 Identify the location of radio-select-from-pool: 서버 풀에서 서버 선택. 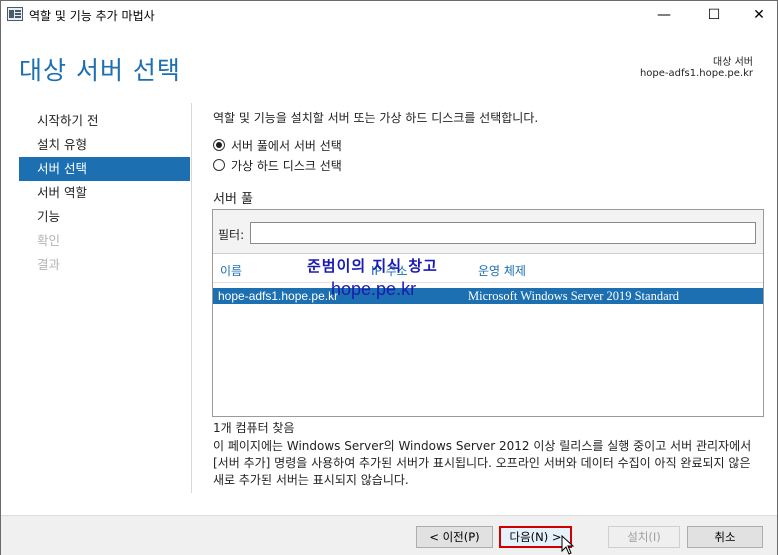
(277, 145).